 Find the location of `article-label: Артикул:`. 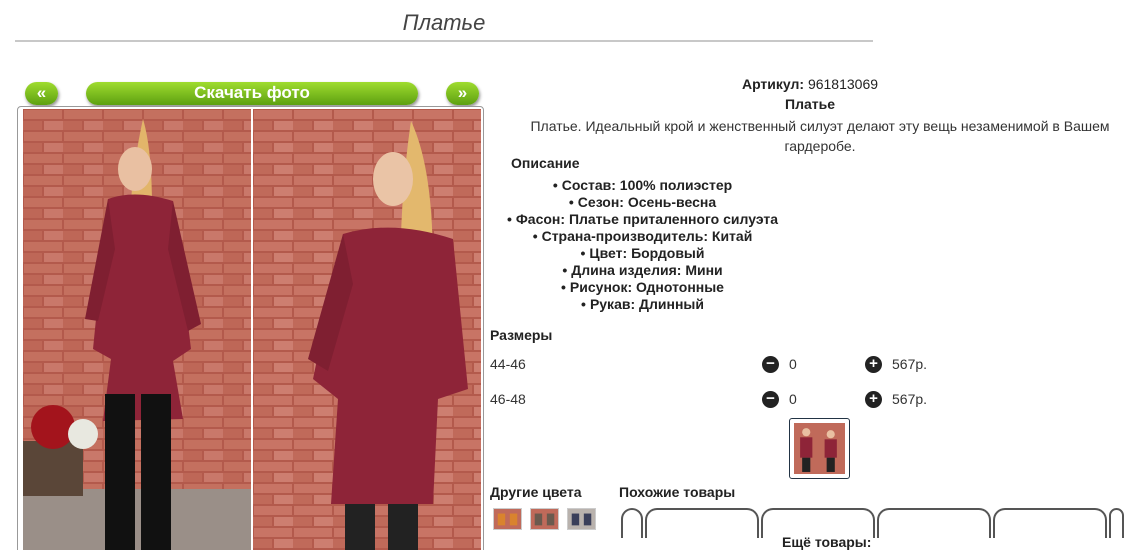

article-label: Артикул: is located at coordinates (773, 84).